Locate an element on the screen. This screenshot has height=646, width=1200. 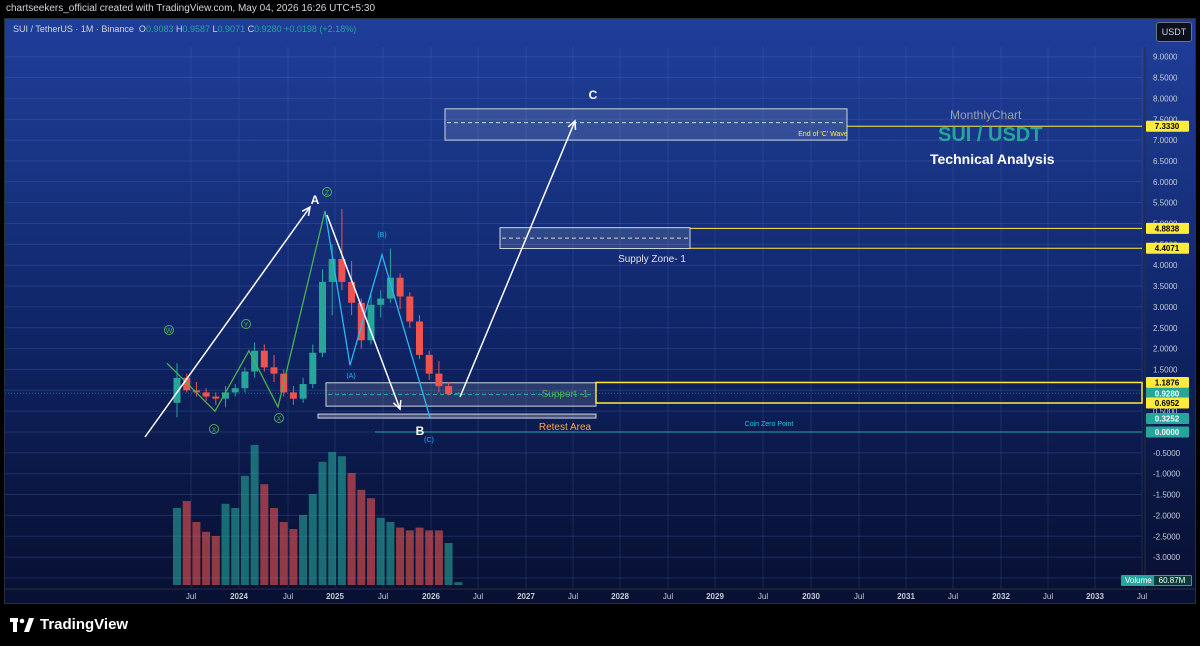
volume-tag-value: 60.87M is located at coordinates (1172, 580).